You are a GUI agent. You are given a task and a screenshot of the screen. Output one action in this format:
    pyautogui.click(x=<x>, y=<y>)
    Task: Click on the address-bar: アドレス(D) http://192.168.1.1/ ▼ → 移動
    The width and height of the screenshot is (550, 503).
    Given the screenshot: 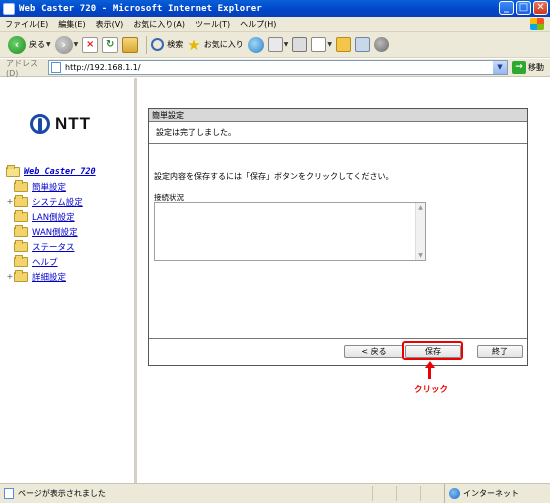 What is the action you would take?
    pyautogui.click(x=275, y=68)
    